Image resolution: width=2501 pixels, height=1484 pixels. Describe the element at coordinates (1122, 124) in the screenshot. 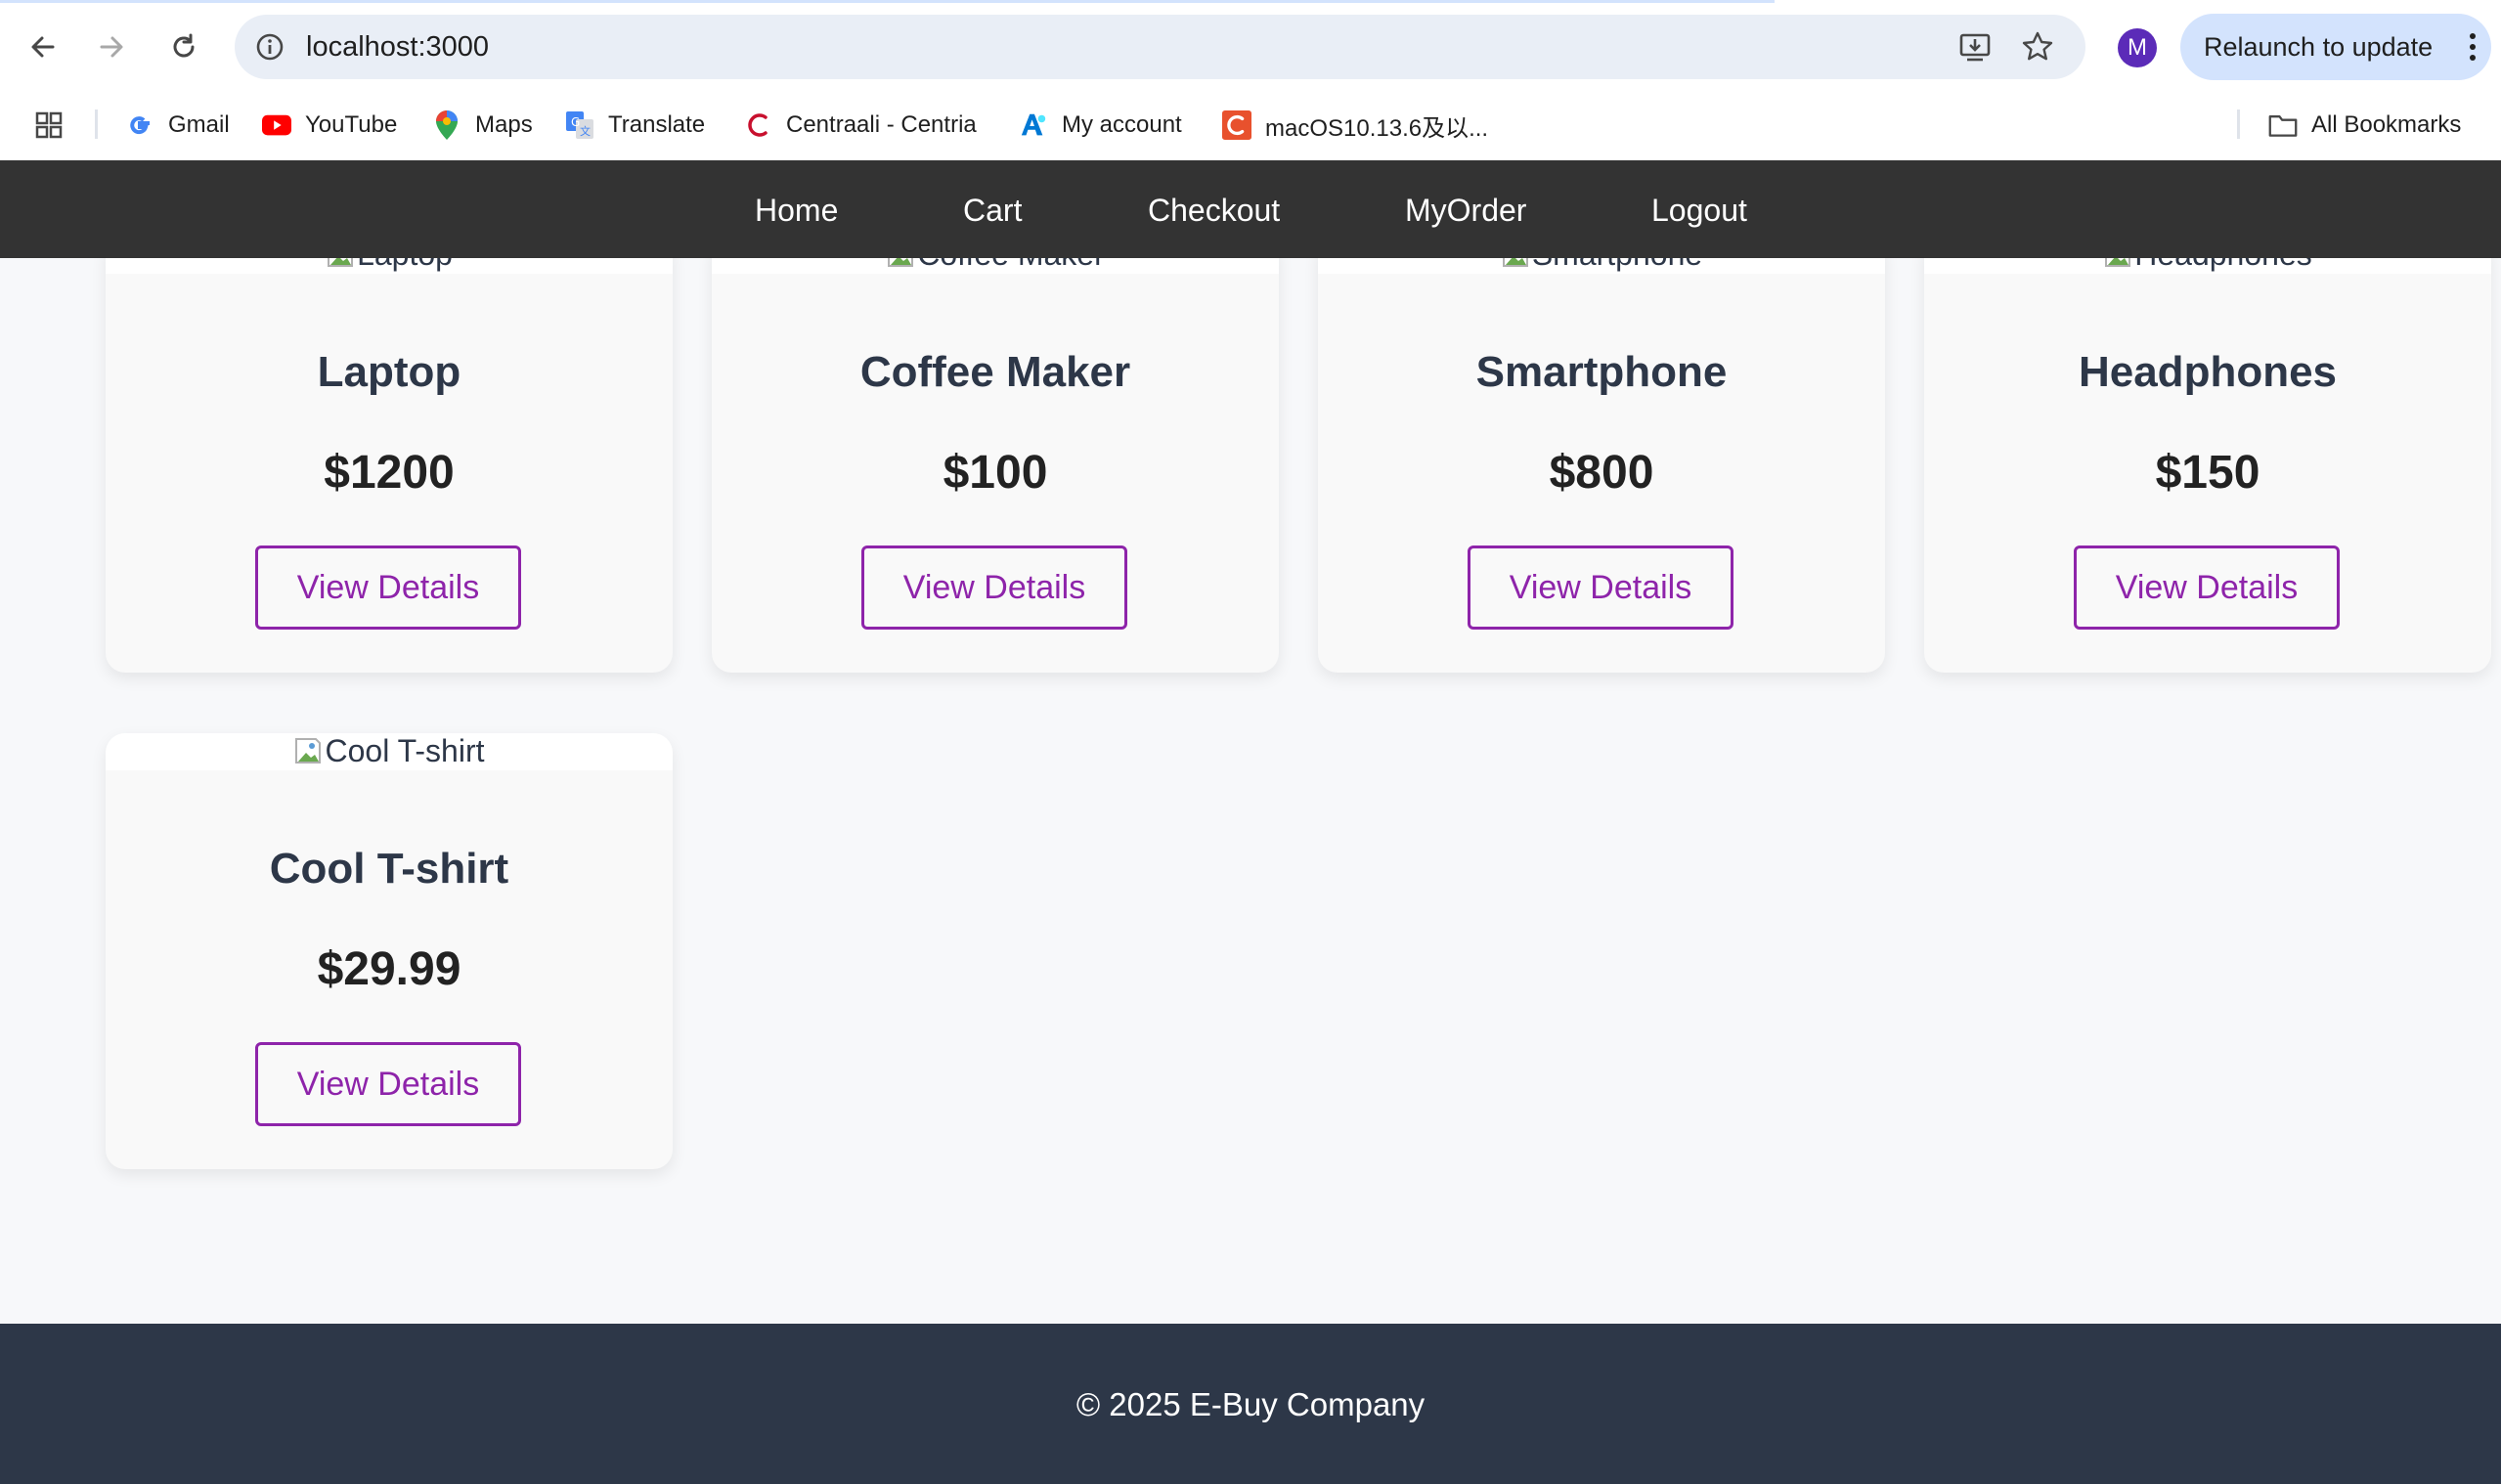

I see `bookmark-label: My account` at that location.